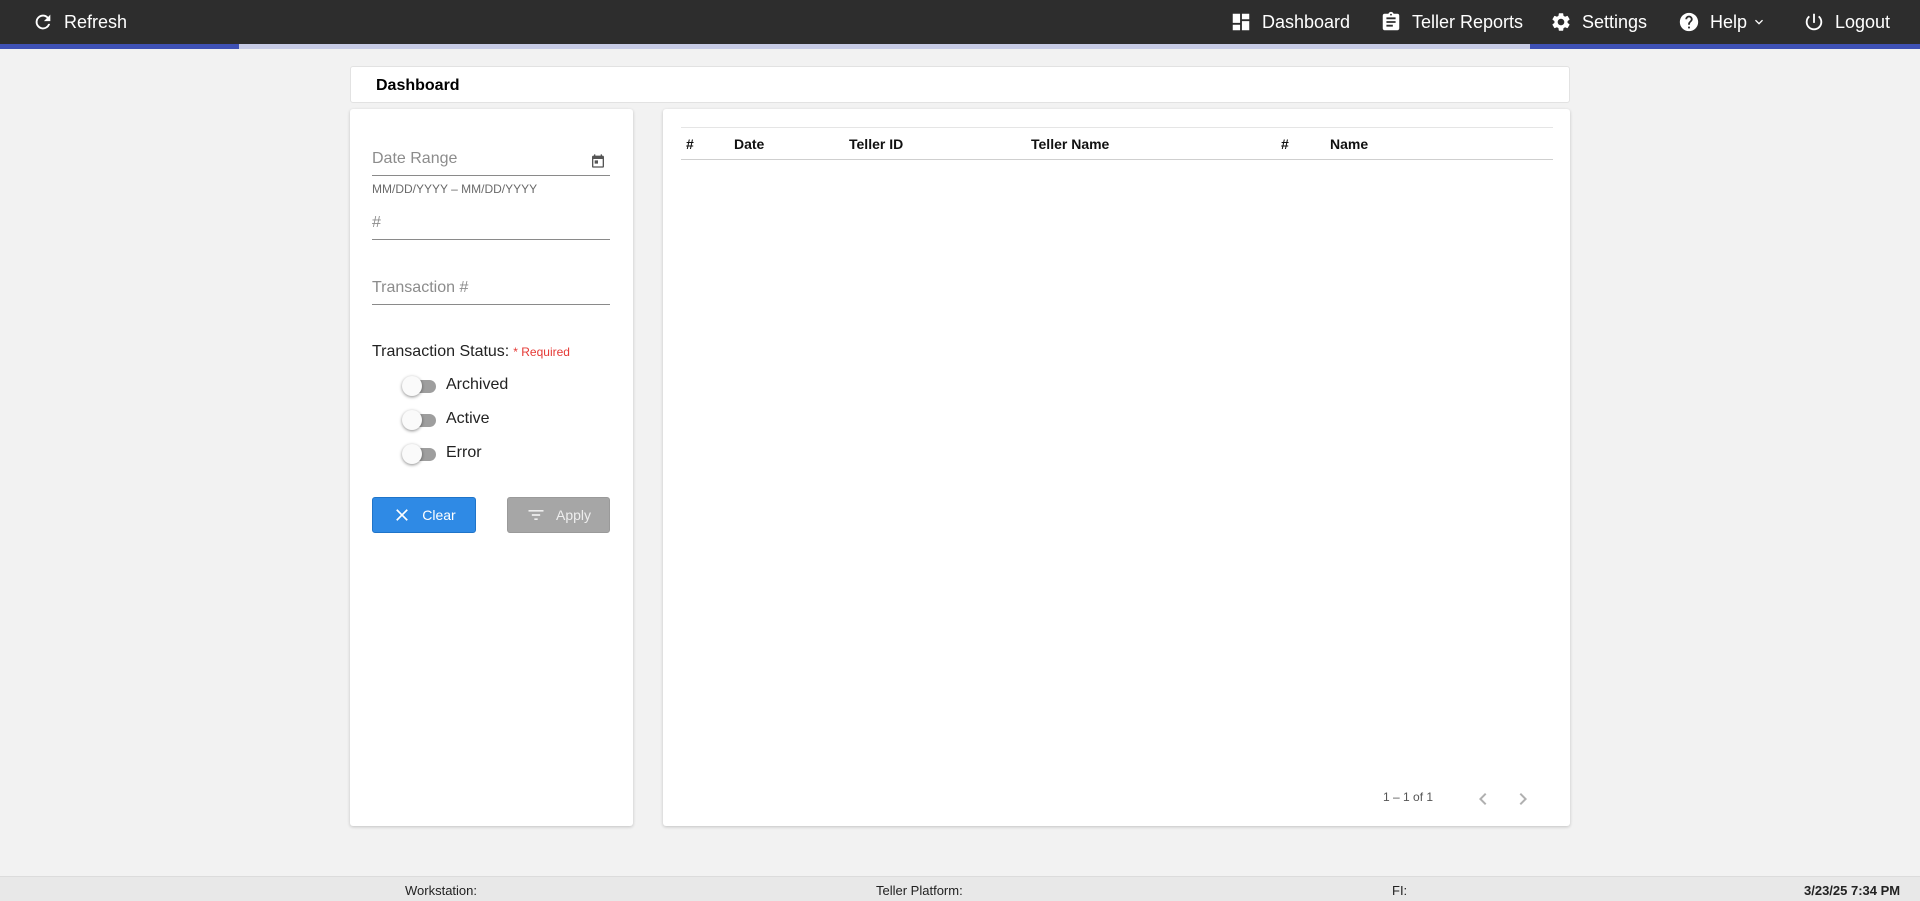 This screenshot has width=1920, height=901. I want to click on toggle-active: Active, so click(446, 419).